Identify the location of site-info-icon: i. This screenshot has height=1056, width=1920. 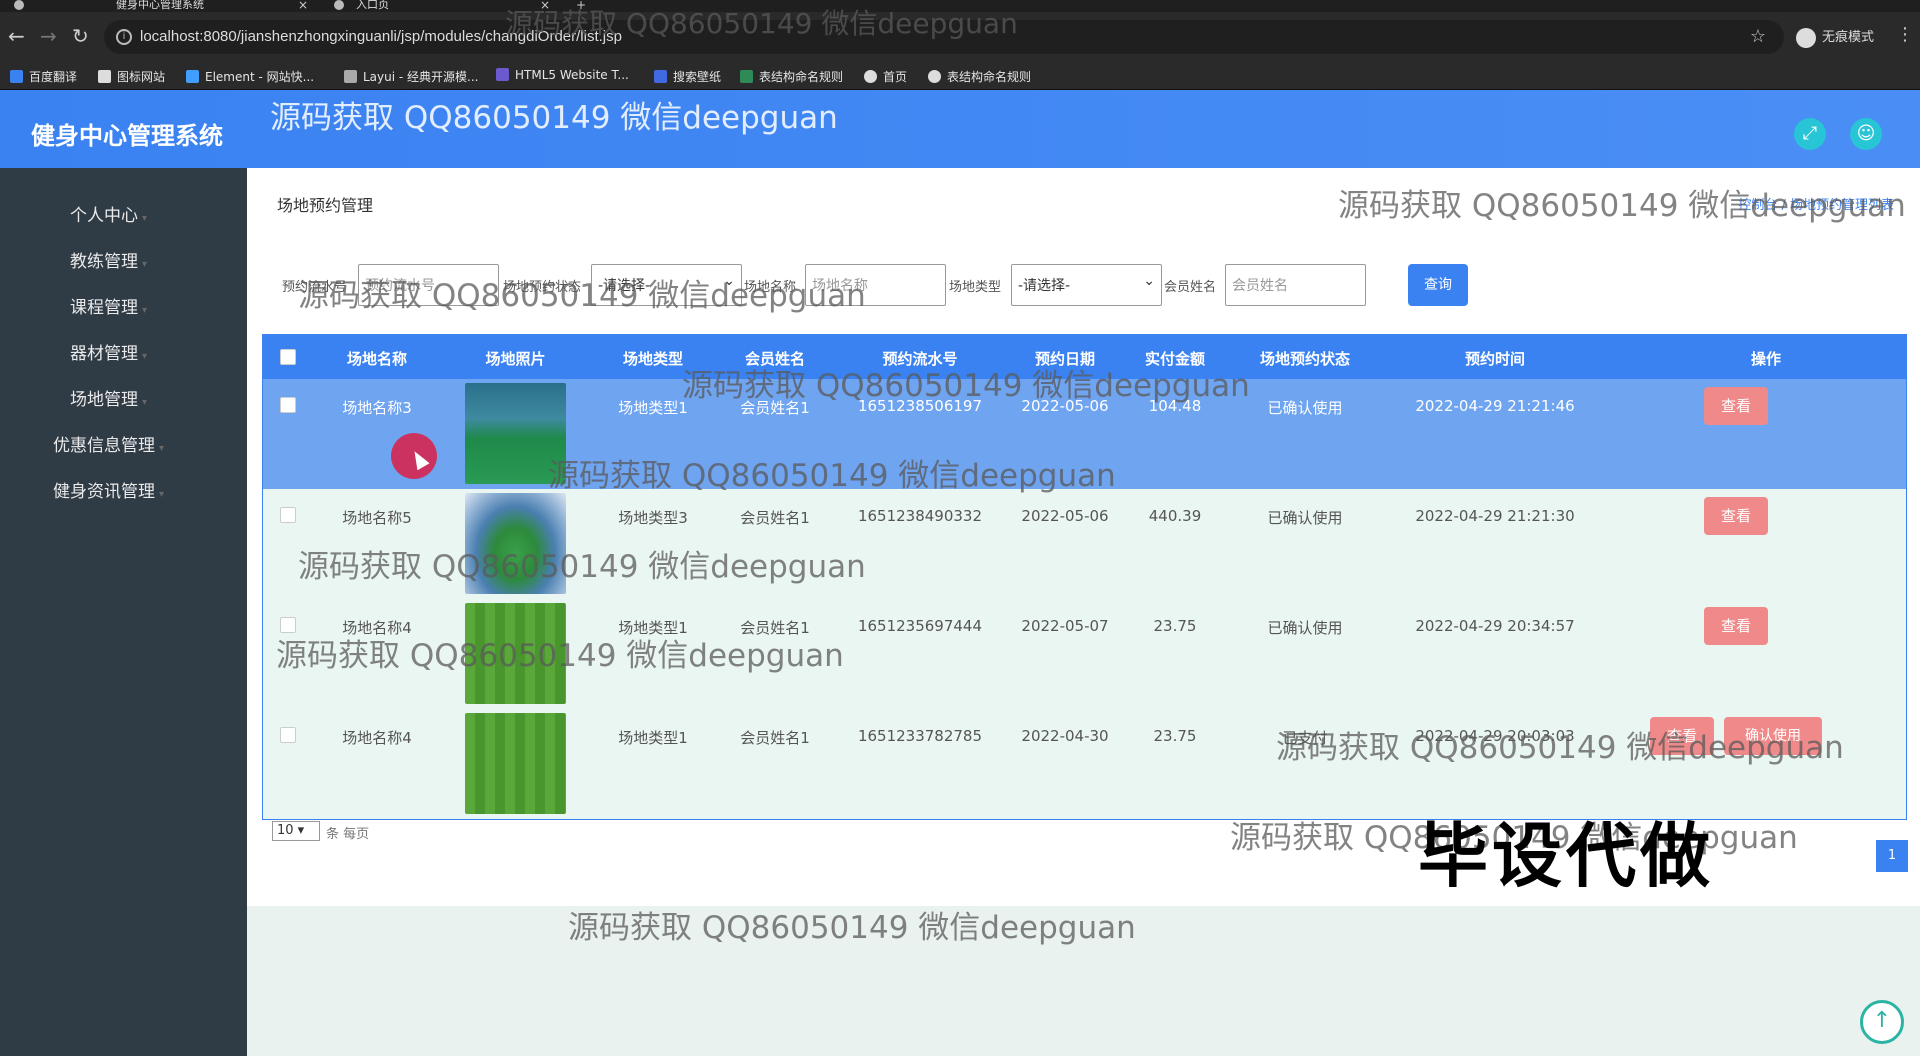
(124, 37).